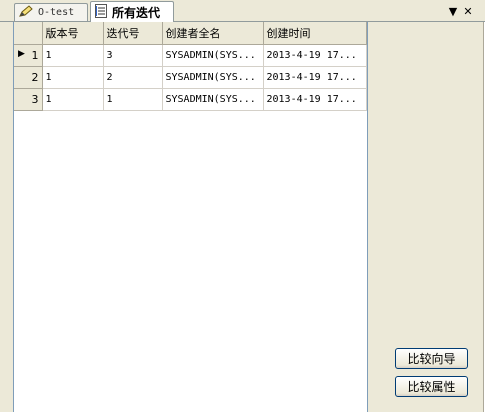 The height and width of the screenshot is (412, 485). What do you see at coordinates (136, 12) in the screenshot?
I see `tab-label: 所有迭代` at bounding box center [136, 12].